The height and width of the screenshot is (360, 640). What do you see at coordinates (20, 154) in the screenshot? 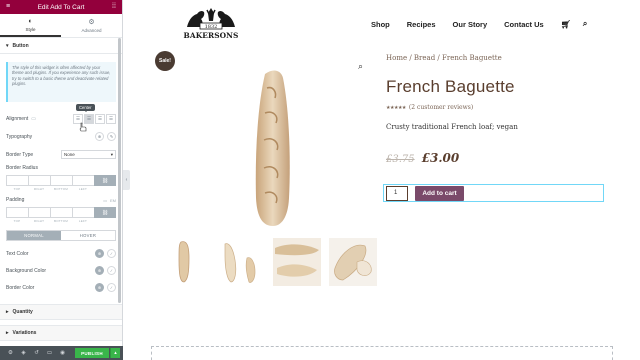
I see `border-type-label: Border Type` at bounding box center [20, 154].